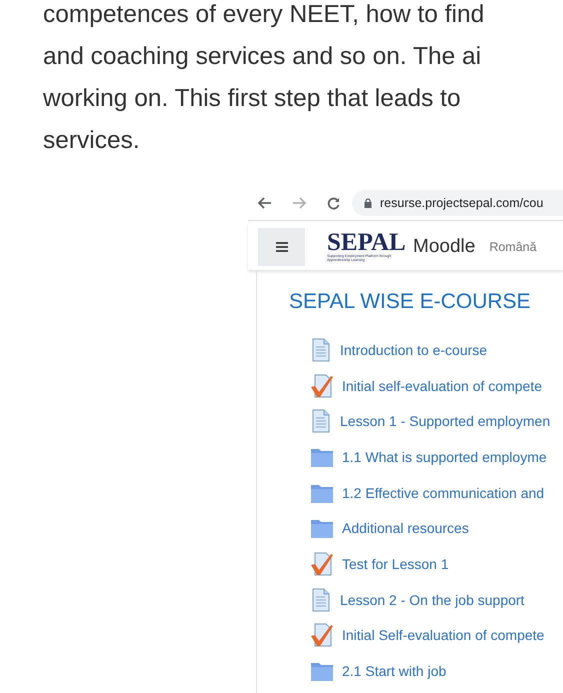 This screenshot has width=563, height=693. What do you see at coordinates (262, 57) in the screenshot?
I see `paragraph-line: and coaching services and so on. The ai` at bounding box center [262, 57].